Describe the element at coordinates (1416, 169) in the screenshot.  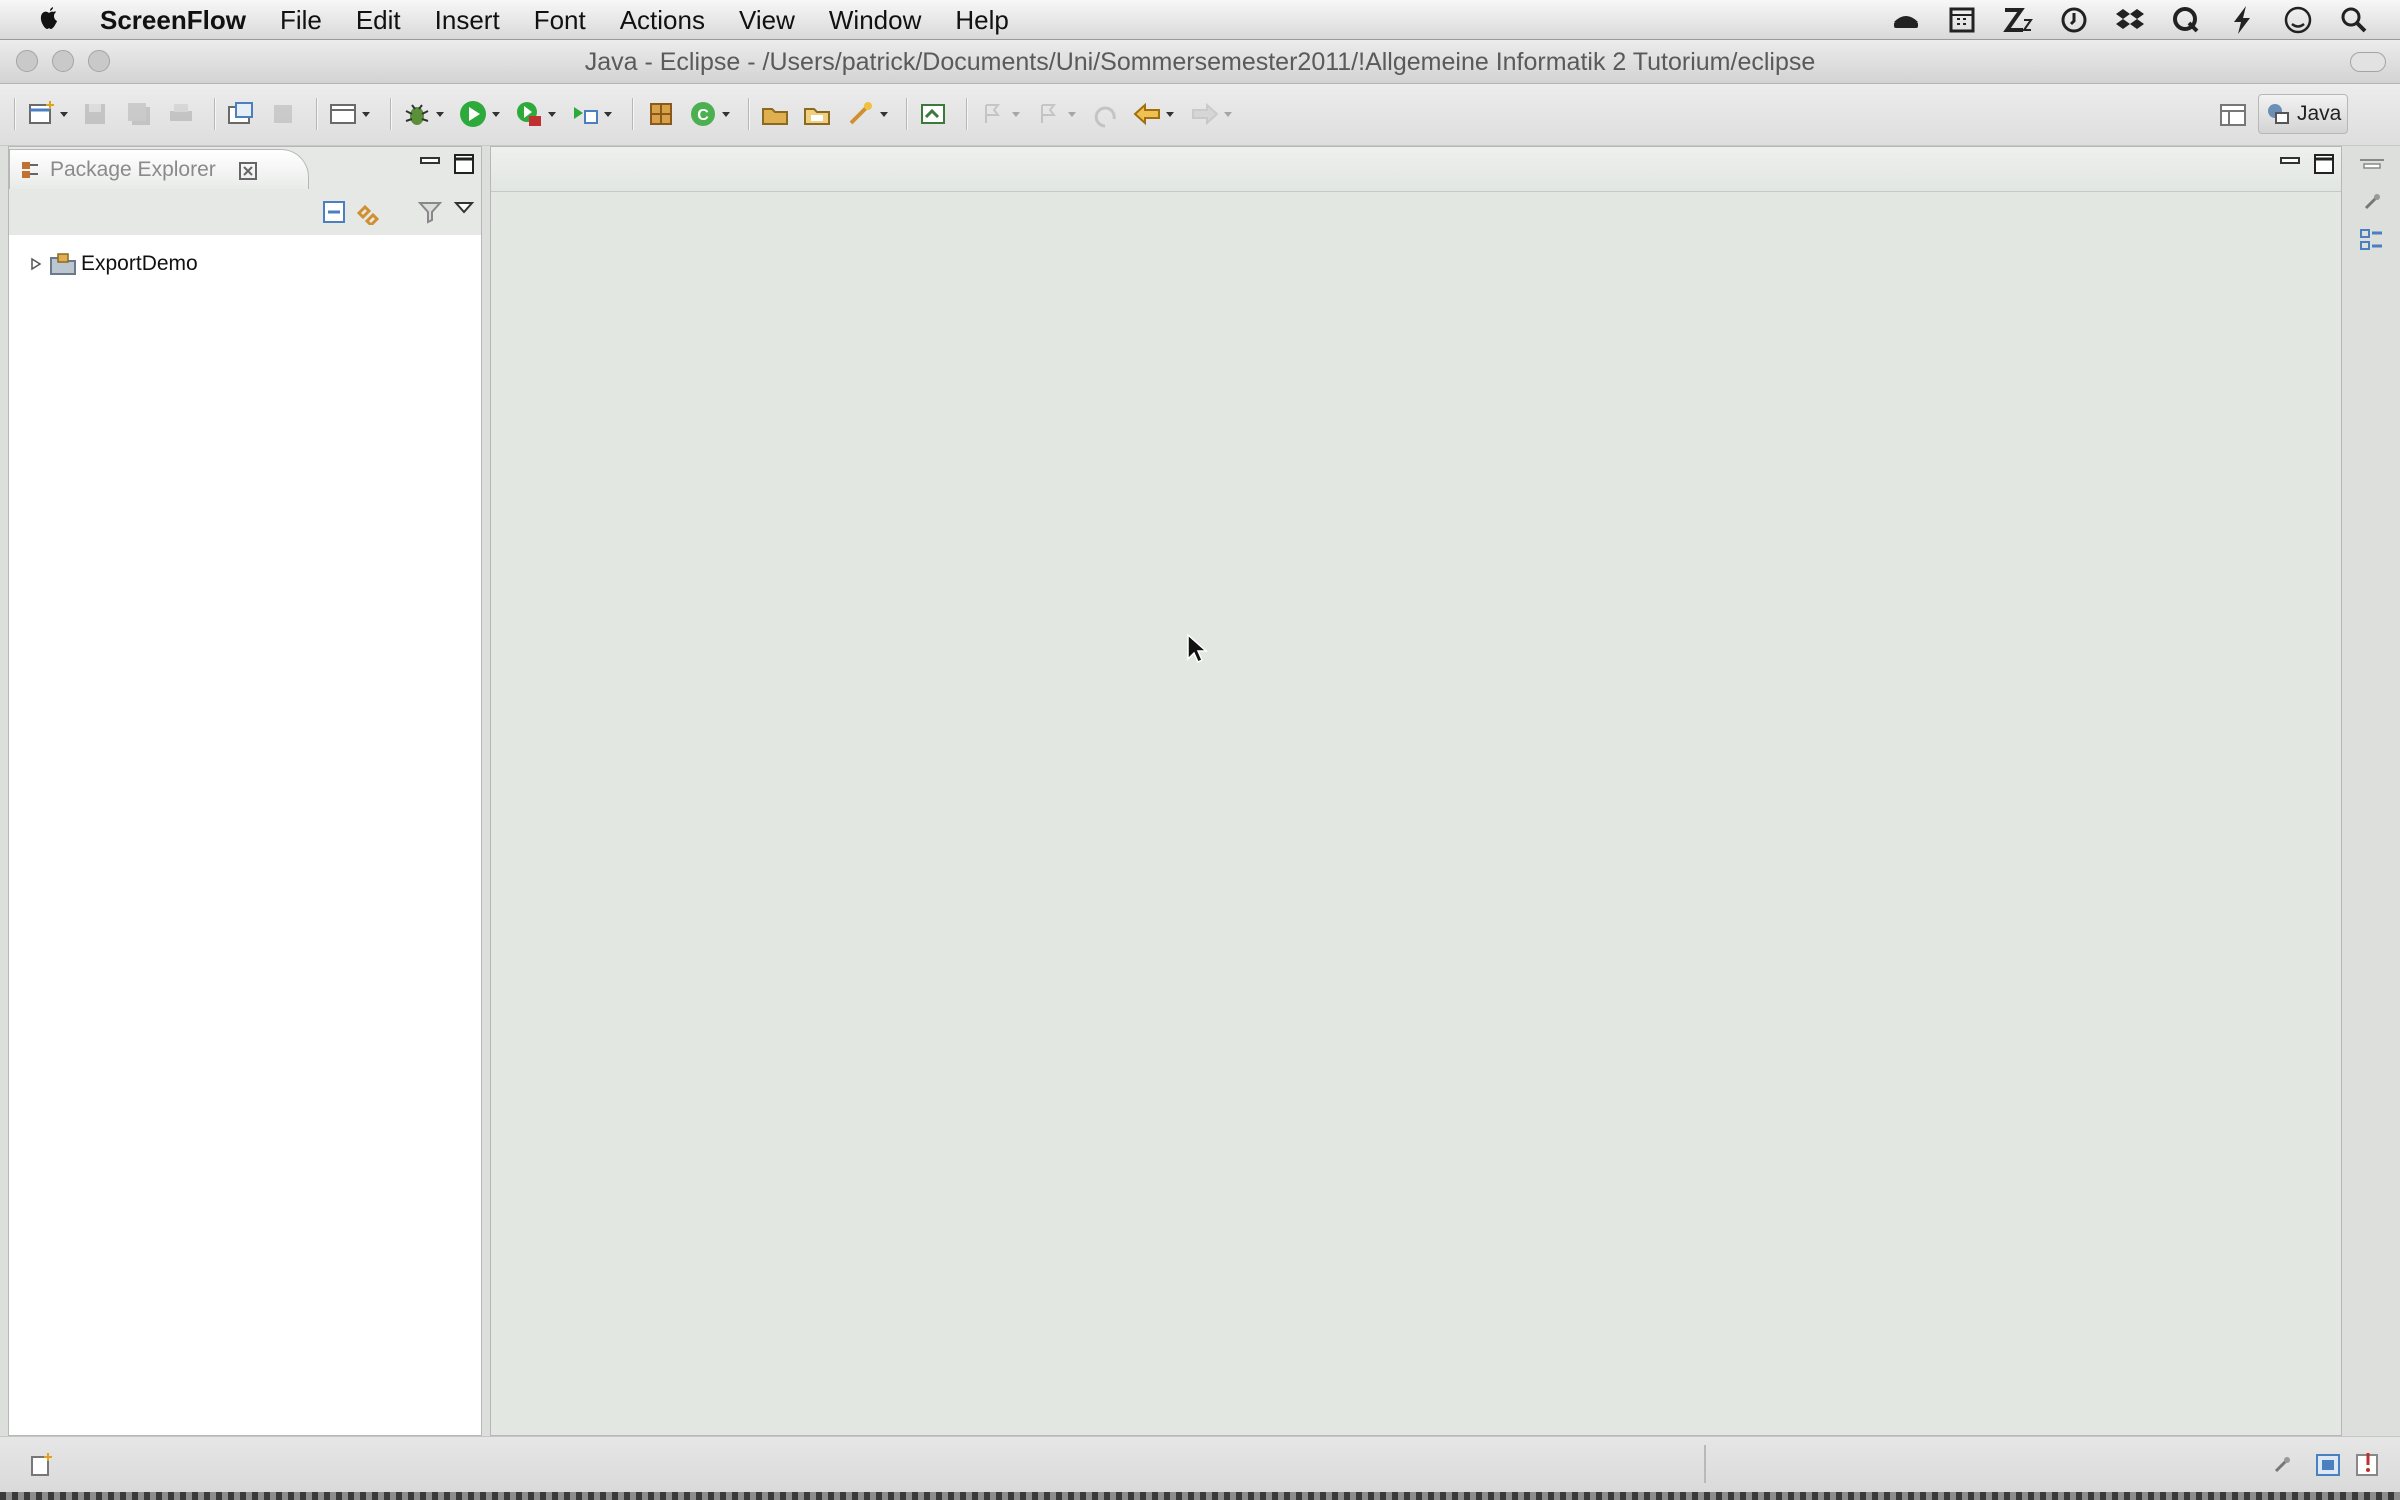
I see `editor-tab-area` at that location.